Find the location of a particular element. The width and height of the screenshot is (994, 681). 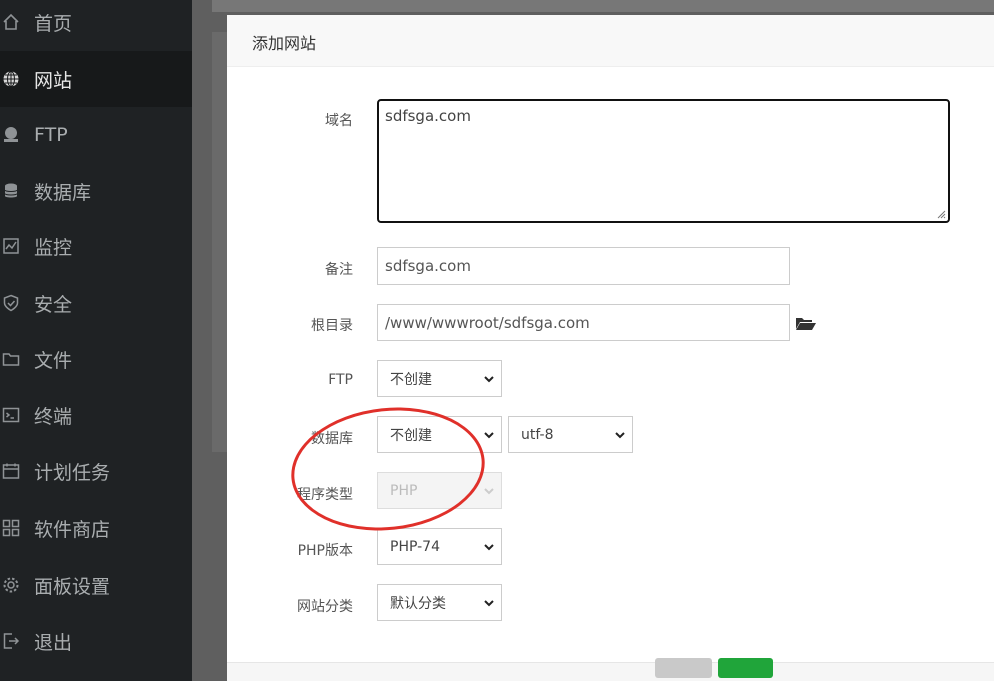

sidebar-item-terminal: 终端 is located at coordinates (96, 415).